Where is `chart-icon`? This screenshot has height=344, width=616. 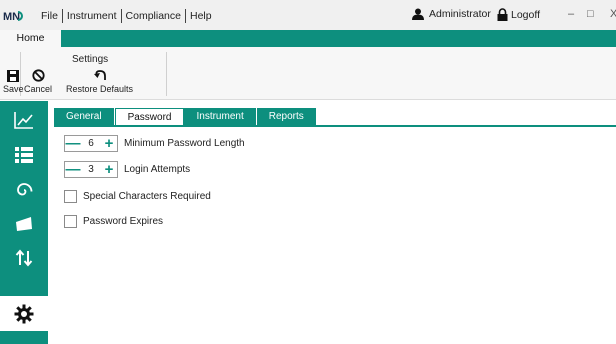
chart-icon is located at coordinates (23, 120).